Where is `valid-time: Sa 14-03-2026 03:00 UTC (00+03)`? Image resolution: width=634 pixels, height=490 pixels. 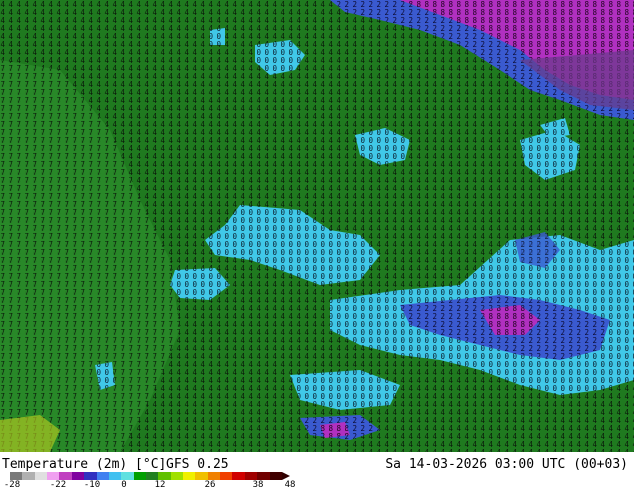
valid-time: Sa 14-03-2026 03:00 UTC (00+03) is located at coordinates (506, 464).